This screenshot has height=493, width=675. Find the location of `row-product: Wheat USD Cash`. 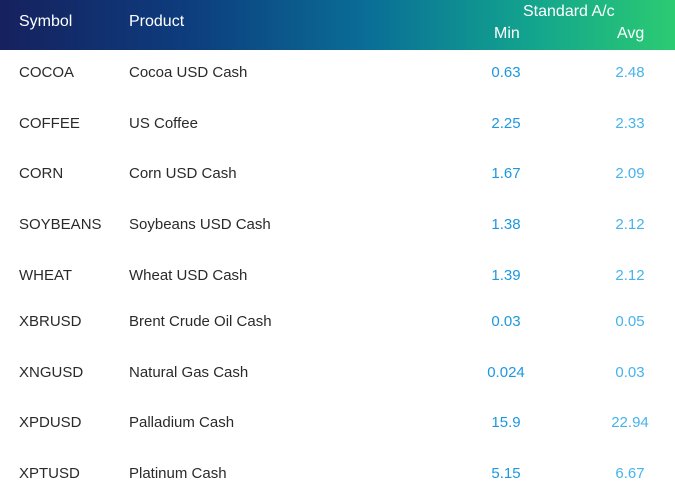

row-product: Wheat USD Cash is located at coordinates (188, 275).